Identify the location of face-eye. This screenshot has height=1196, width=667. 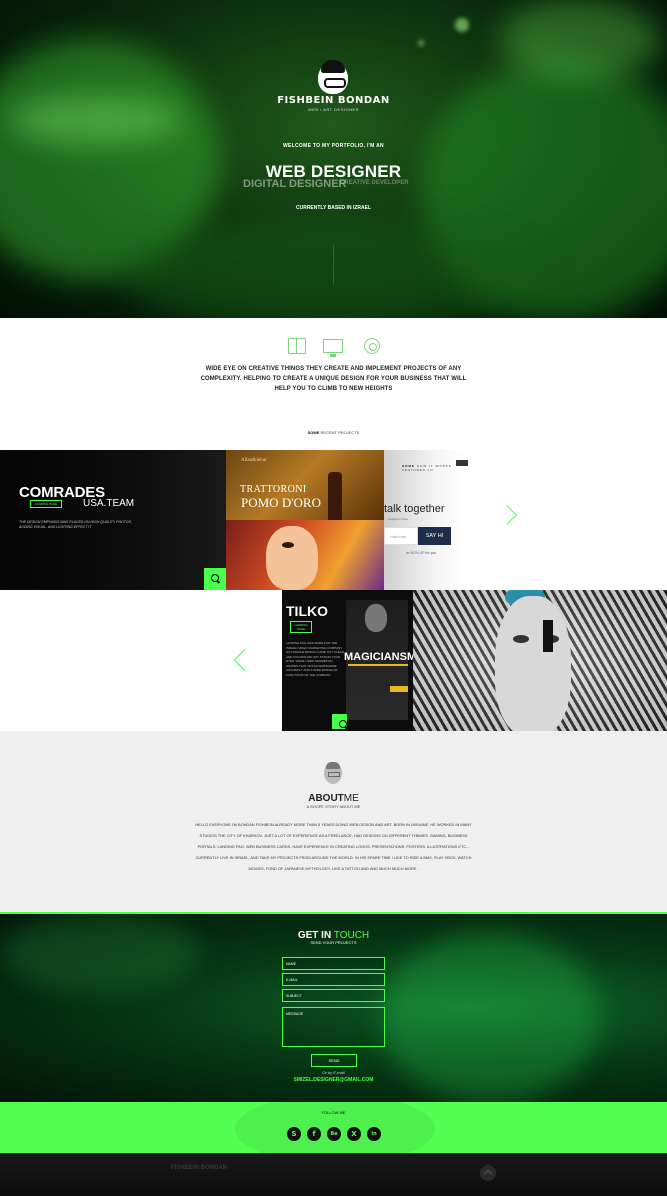
(288, 545).